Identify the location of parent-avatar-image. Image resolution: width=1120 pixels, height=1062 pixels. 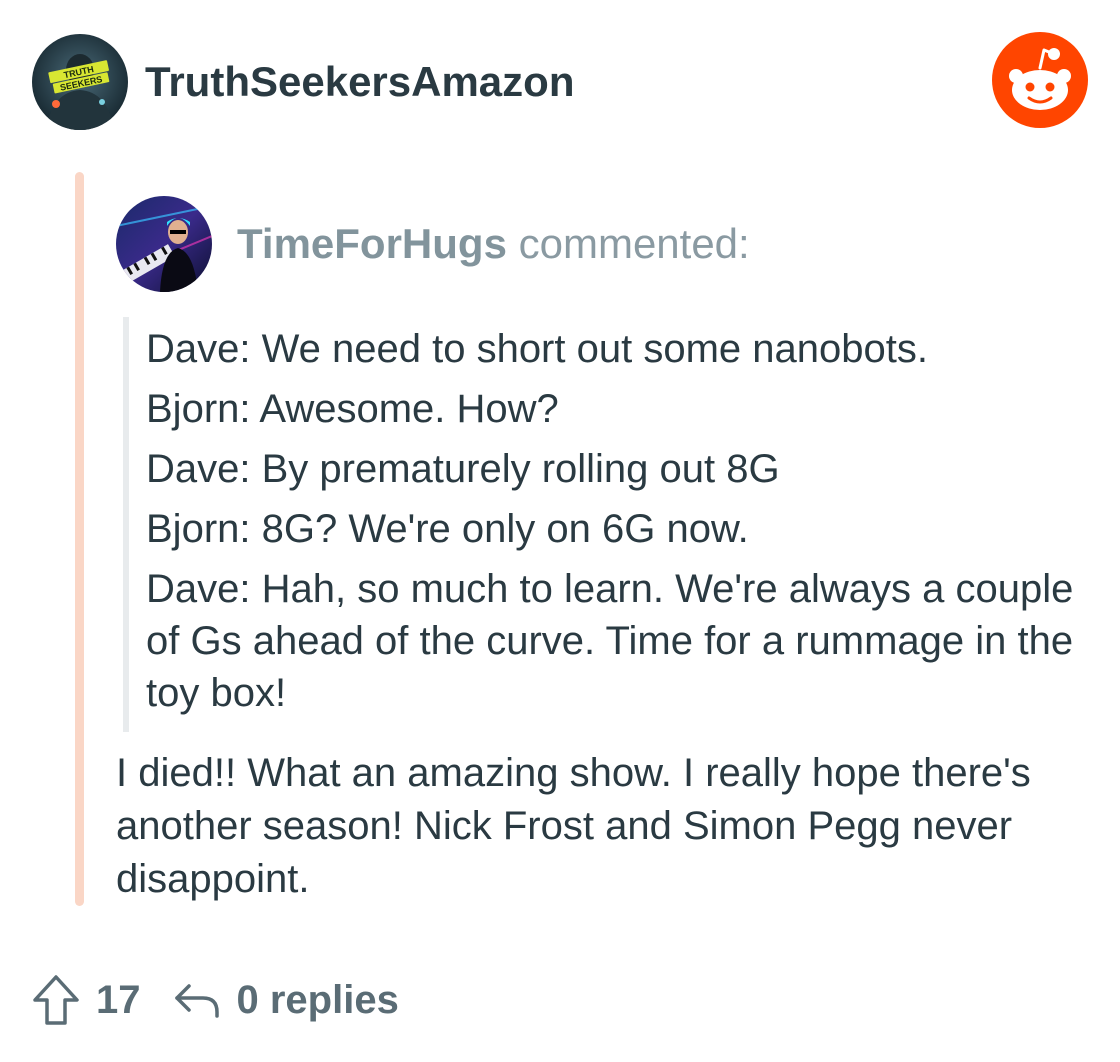
(164, 244).